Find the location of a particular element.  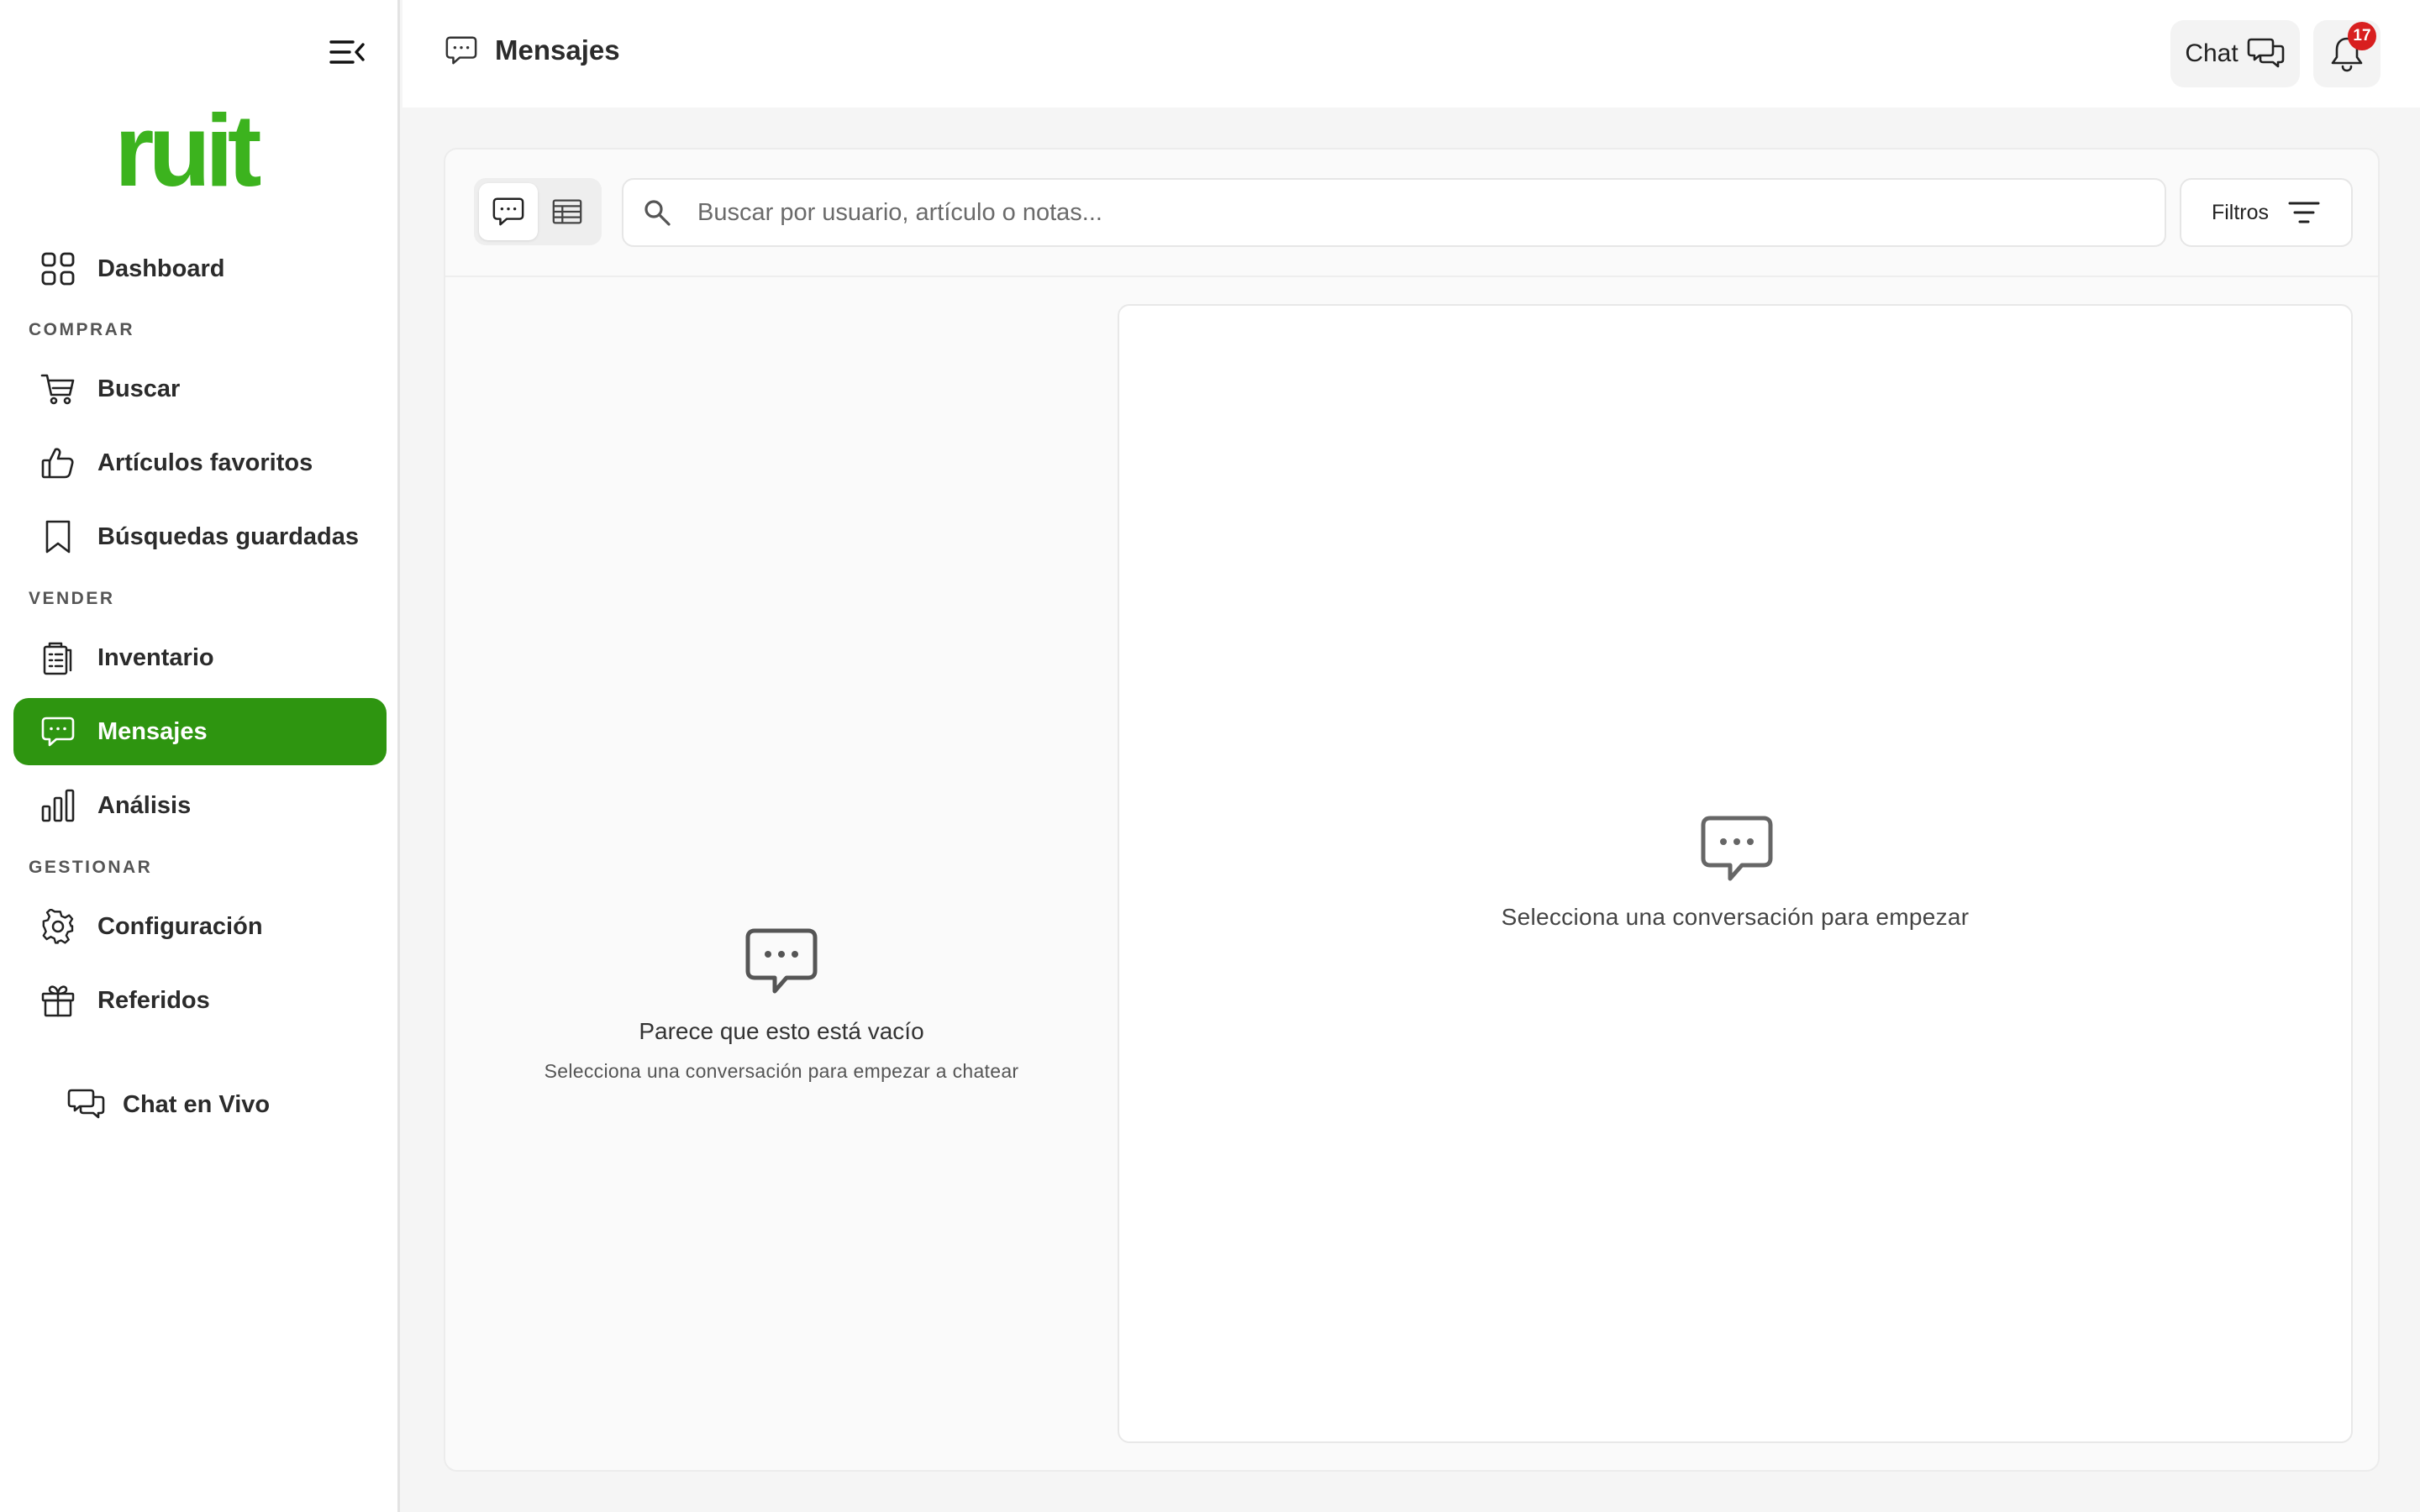

sidebar-item-label: Configuración is located at coordinates (180, 926).